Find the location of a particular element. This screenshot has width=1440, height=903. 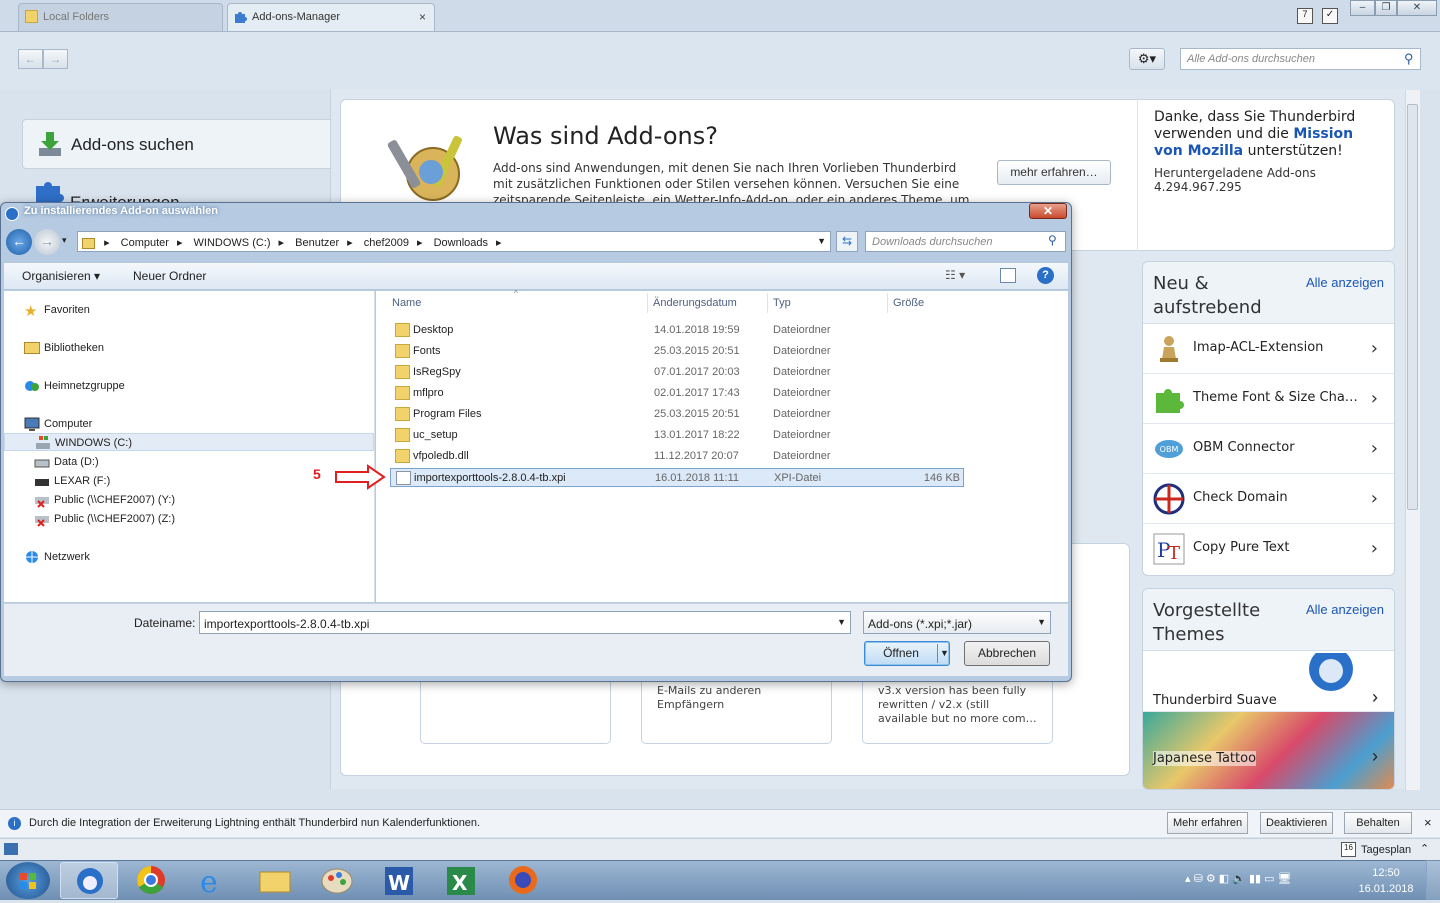

clock-date: 16.01.2018 is located at coordinates (1386, 889).